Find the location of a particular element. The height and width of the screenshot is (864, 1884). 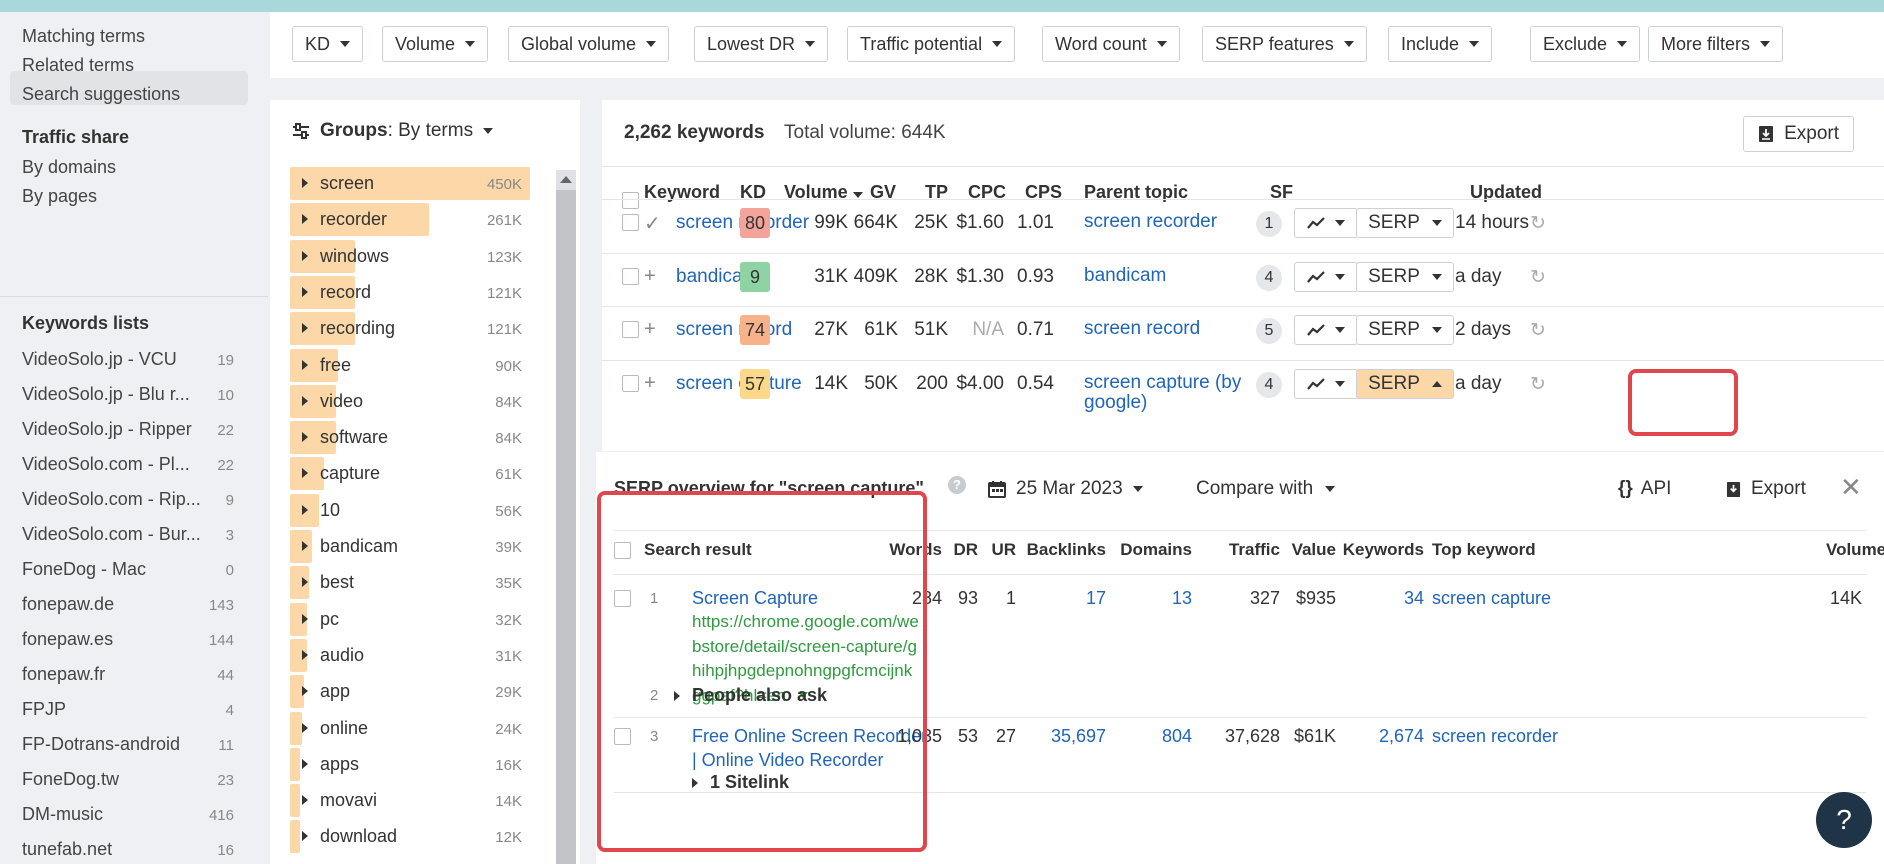

select-all-checkbox is located at coordinates (630, 200).